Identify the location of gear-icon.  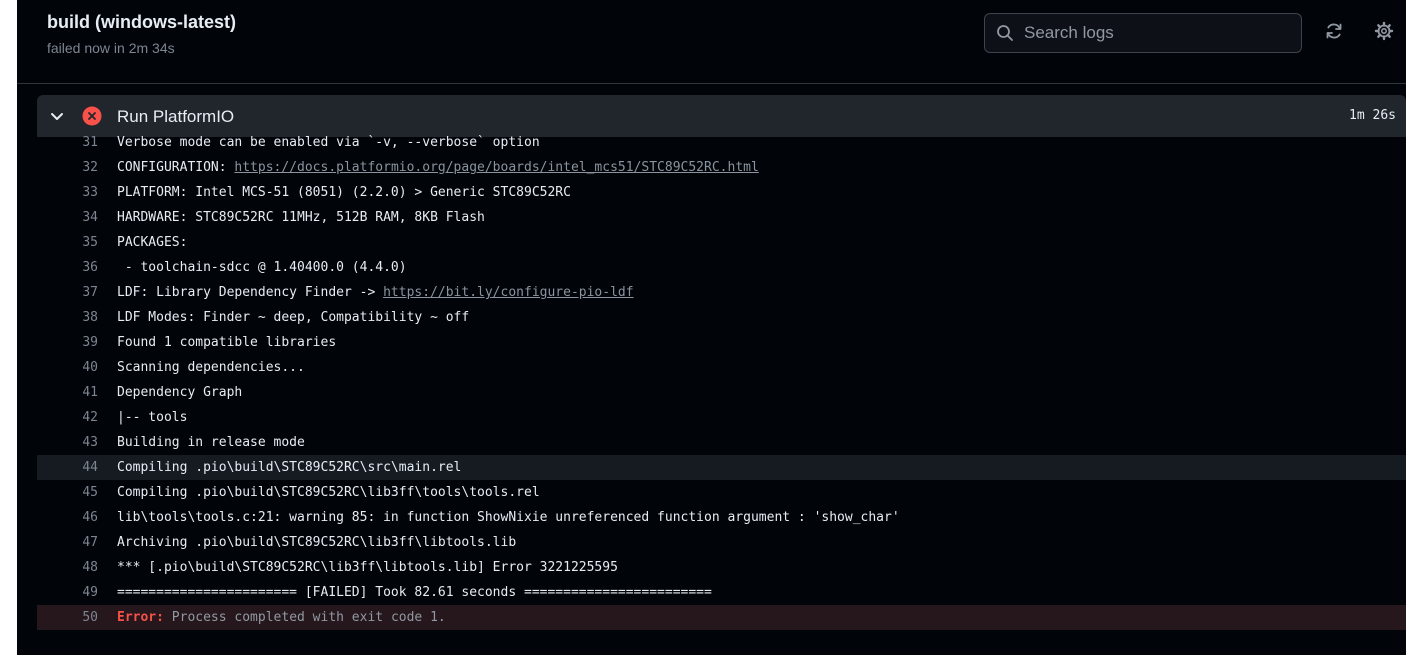
(1384, 33).